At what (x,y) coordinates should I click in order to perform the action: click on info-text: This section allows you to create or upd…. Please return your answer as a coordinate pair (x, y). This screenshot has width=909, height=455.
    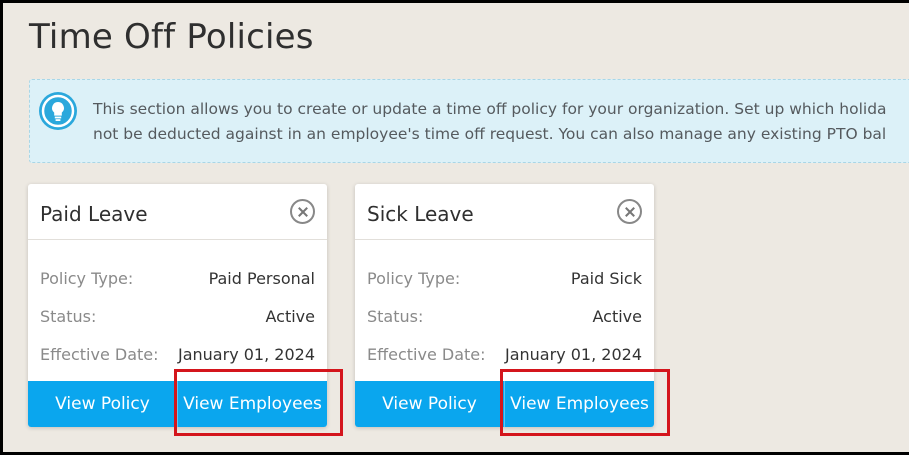
    Looking at the image, I should click on (501, 122).